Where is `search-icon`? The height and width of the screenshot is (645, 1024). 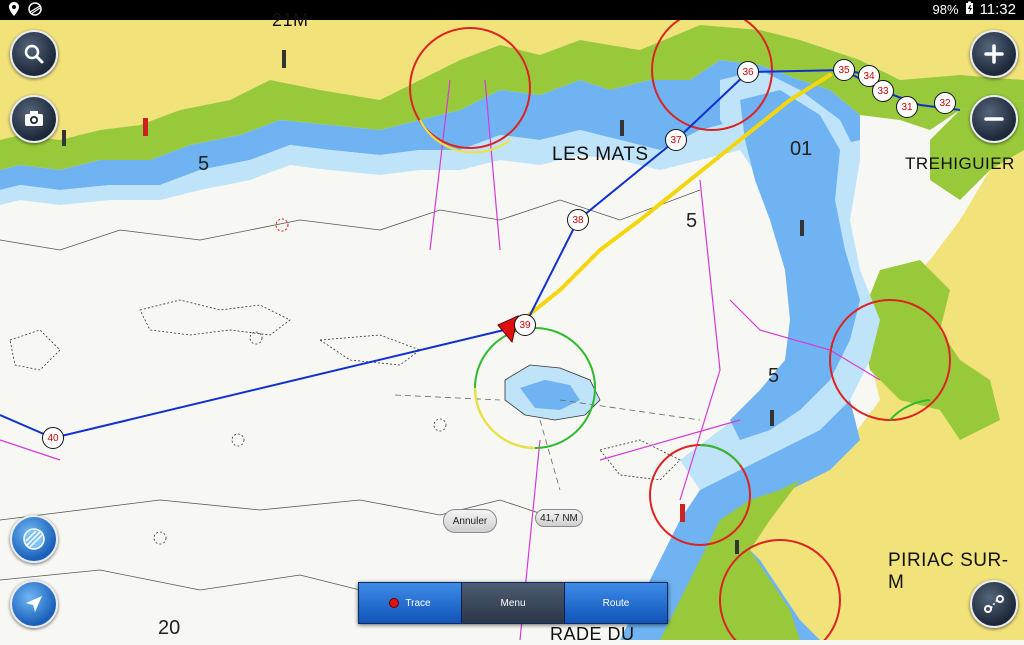 search-icon is located at coordinates (34, 54).